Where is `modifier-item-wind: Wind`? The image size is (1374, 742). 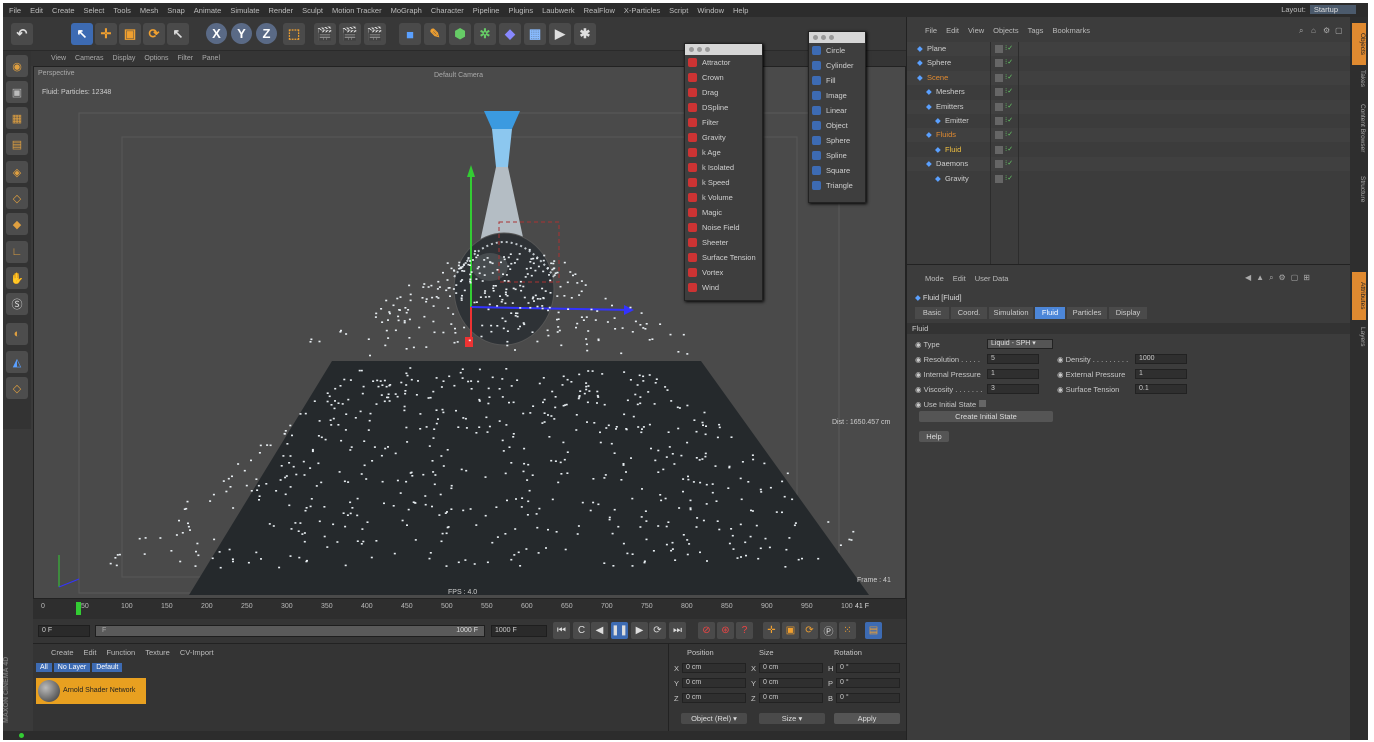
modifier-item-wind: Wind is located at coordinates (723, 287).